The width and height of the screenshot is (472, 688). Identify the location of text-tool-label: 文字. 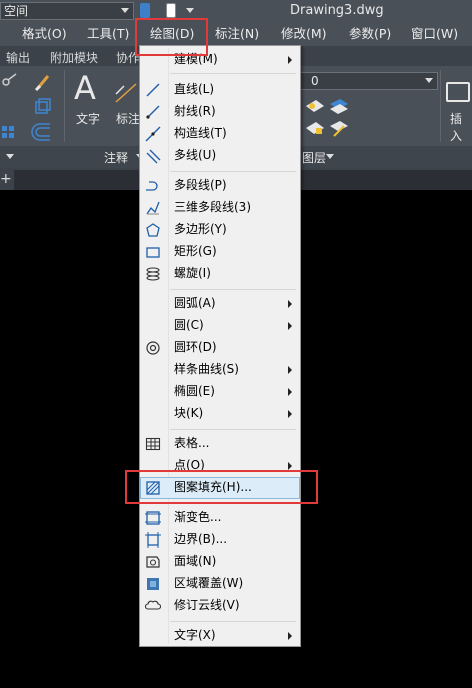
(88, 118).